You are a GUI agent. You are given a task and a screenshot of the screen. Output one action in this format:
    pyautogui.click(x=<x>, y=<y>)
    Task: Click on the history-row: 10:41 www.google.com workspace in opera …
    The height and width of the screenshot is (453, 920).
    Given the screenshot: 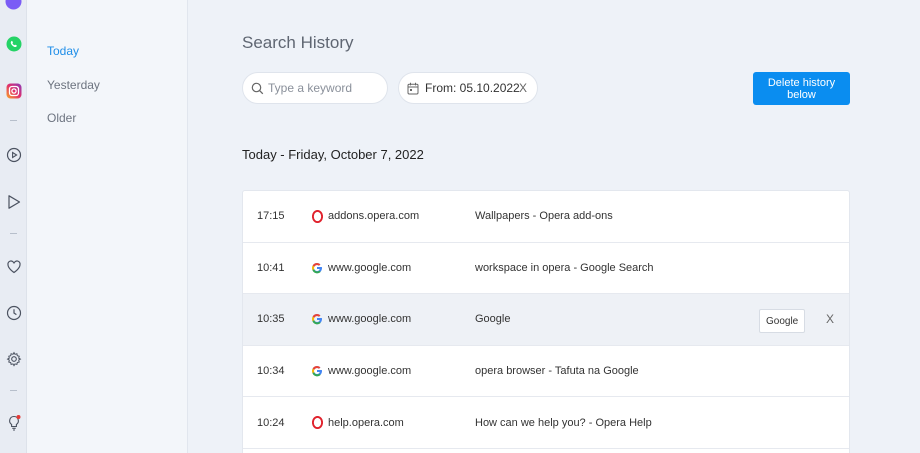 What is the action you would take?
    pyautogui.click(x=546, y=269)
    